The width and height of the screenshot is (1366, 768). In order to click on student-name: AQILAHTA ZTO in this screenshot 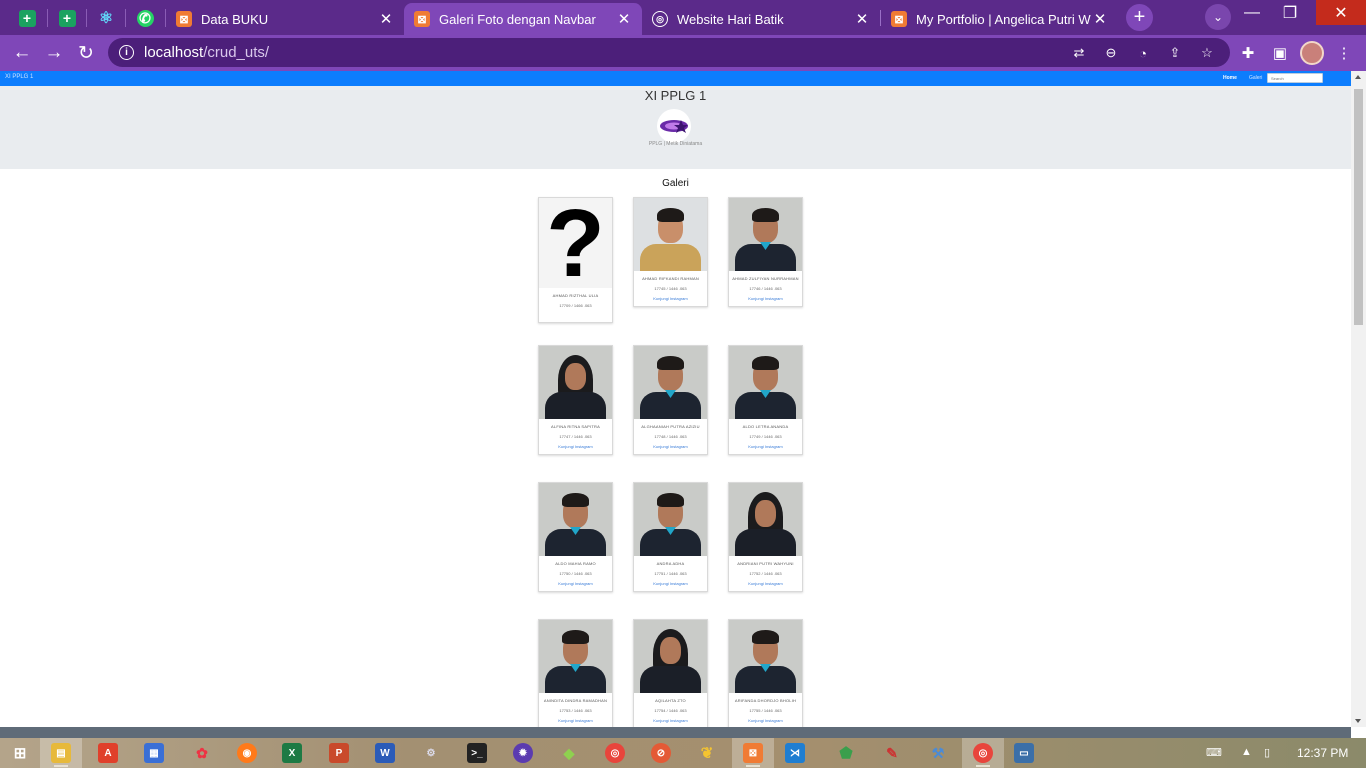, I will do `click(670, 700)`.